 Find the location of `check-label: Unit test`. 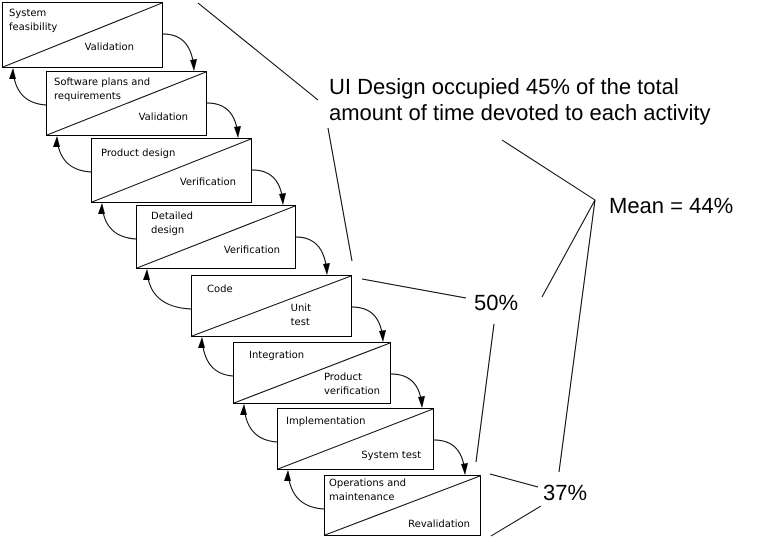

check-label: Unit test is located at coordinates (300, 316).